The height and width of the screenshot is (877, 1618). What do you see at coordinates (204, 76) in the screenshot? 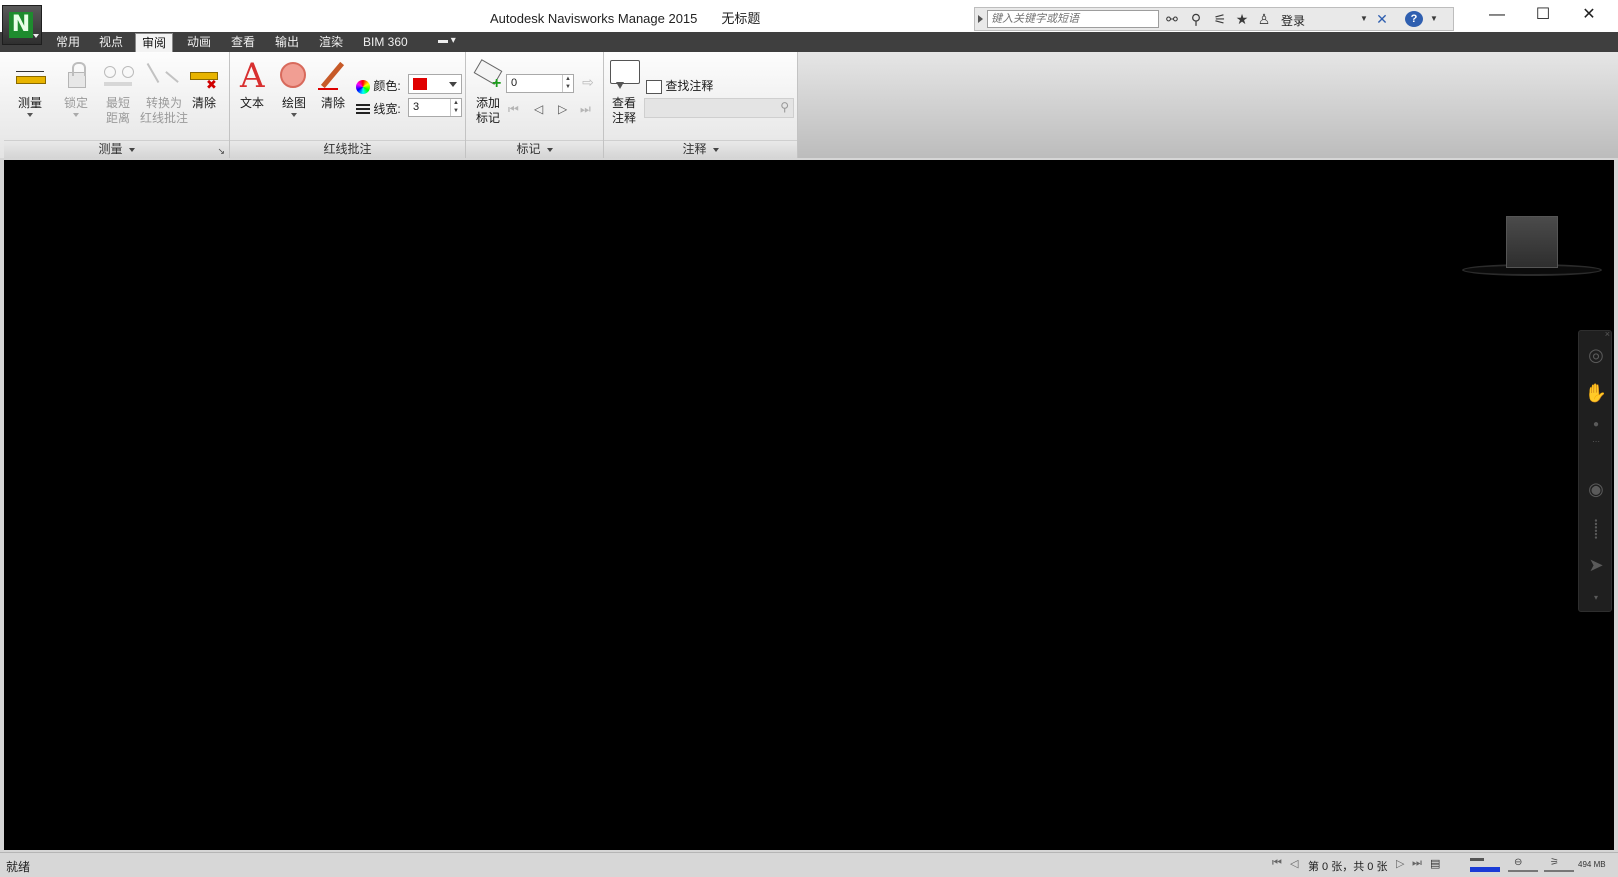
I see `clear-ruler-icon: ✖` at bounding box center [204, 76].